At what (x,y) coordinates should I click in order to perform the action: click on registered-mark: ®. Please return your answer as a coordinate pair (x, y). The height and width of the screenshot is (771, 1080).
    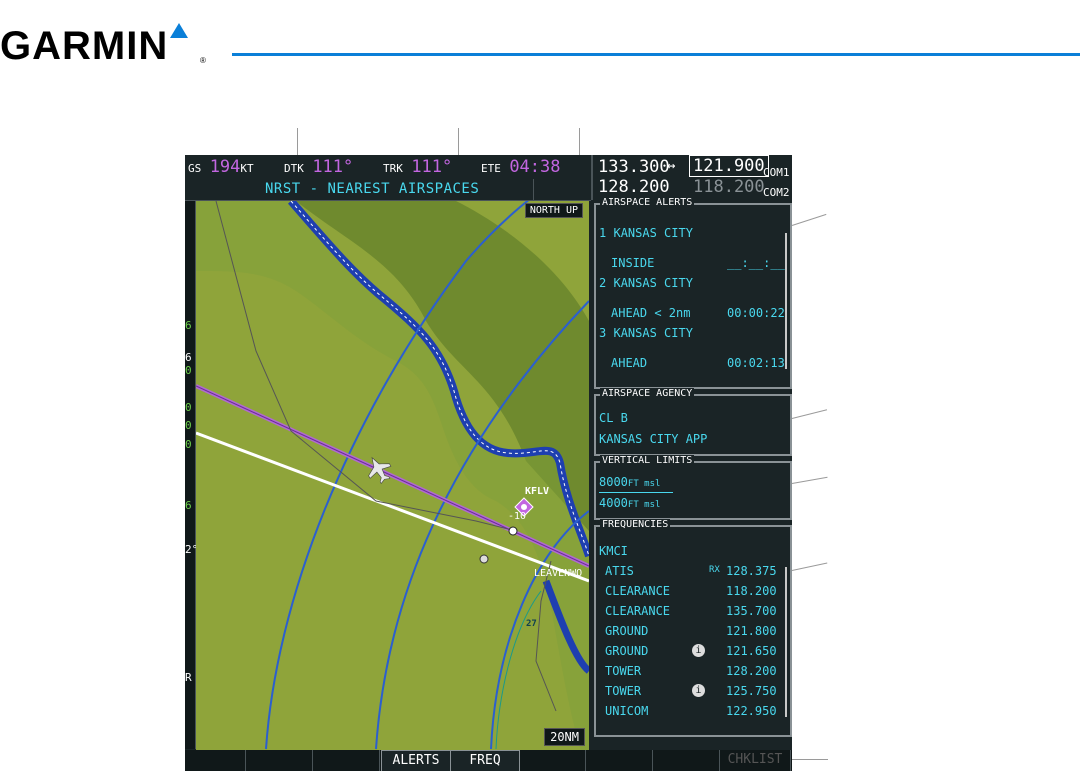
    Looking at the image, I should click on (203, 60).